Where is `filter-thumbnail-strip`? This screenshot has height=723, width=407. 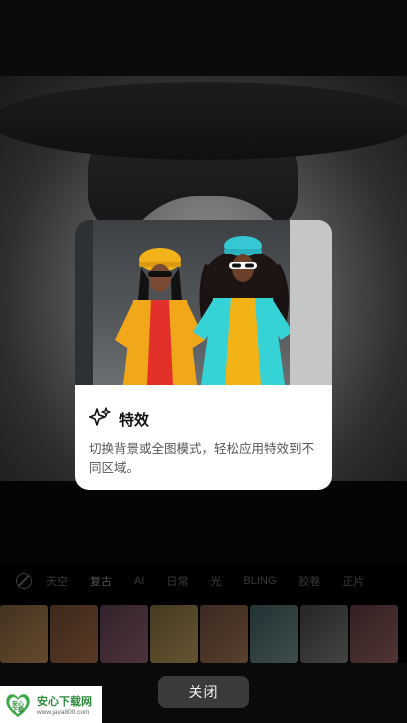 filter-thumbnail-strip is located at coordinates (203, 634).